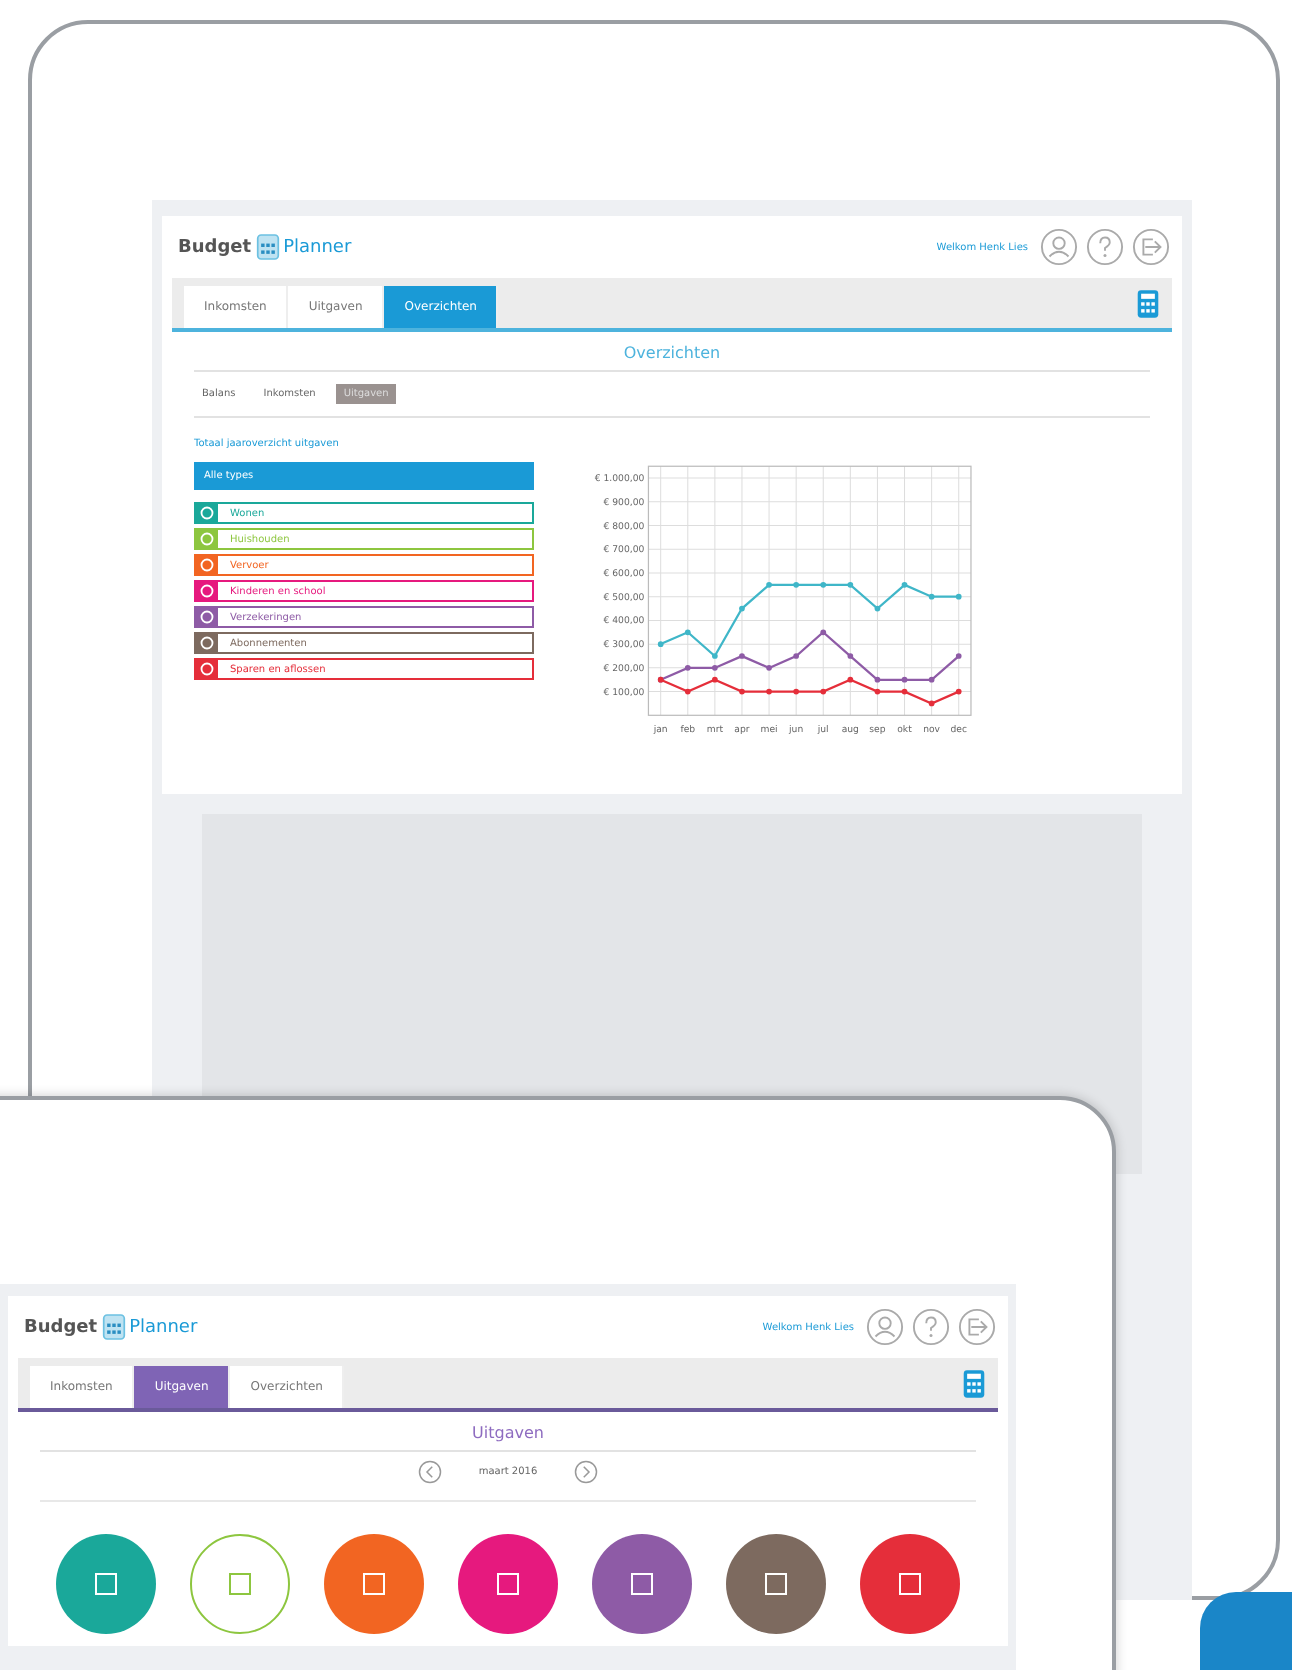 The image size is (1292, 1670). I want to click on previous-icon, so click(430, 1472).